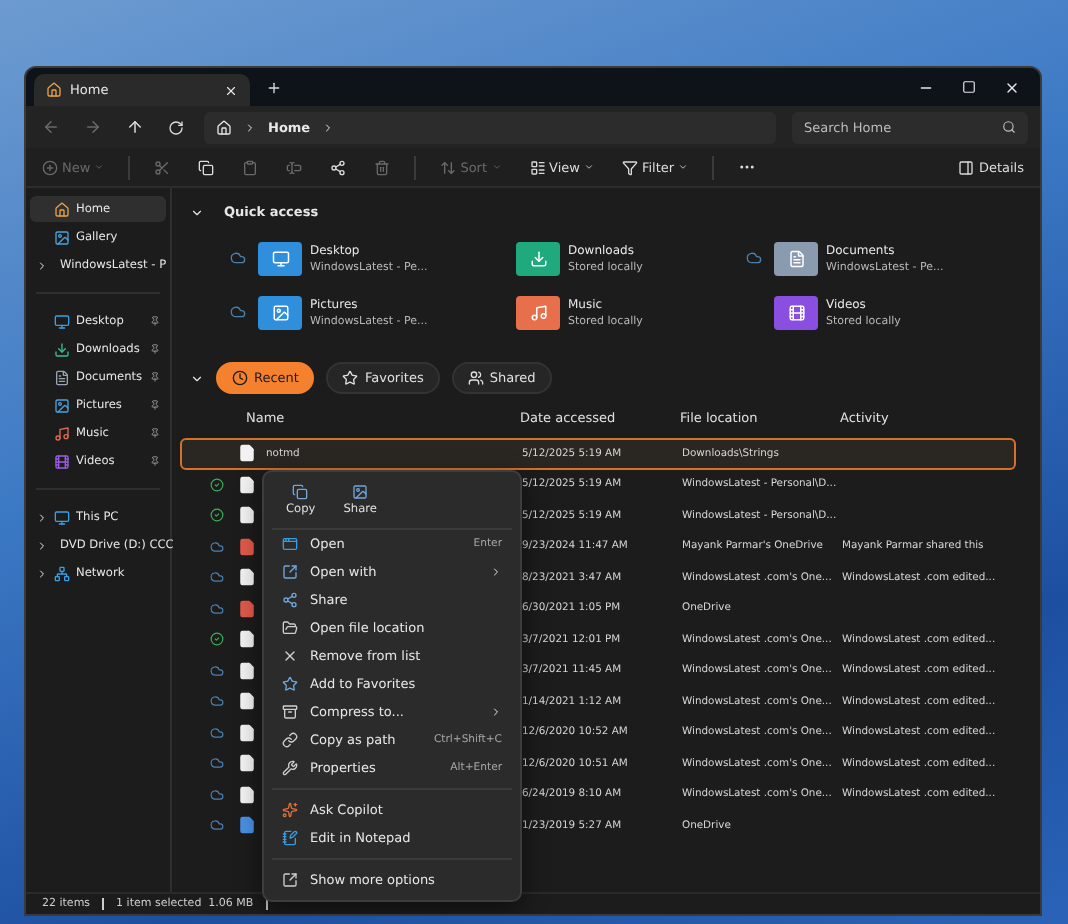  I want to click on network-icon, so click(62, 573).